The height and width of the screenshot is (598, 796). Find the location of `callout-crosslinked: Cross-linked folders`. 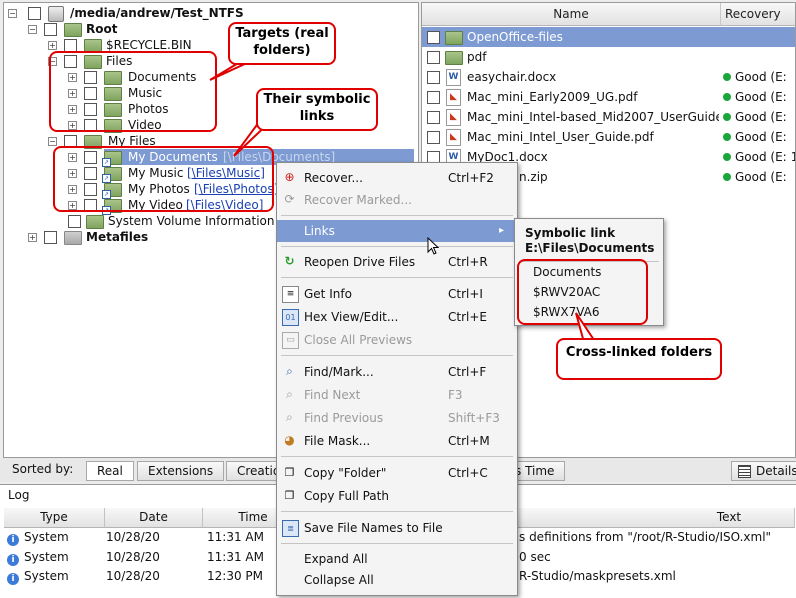

callout-crosslinked: Cross-linked folders is located at coordinates (639, 359).